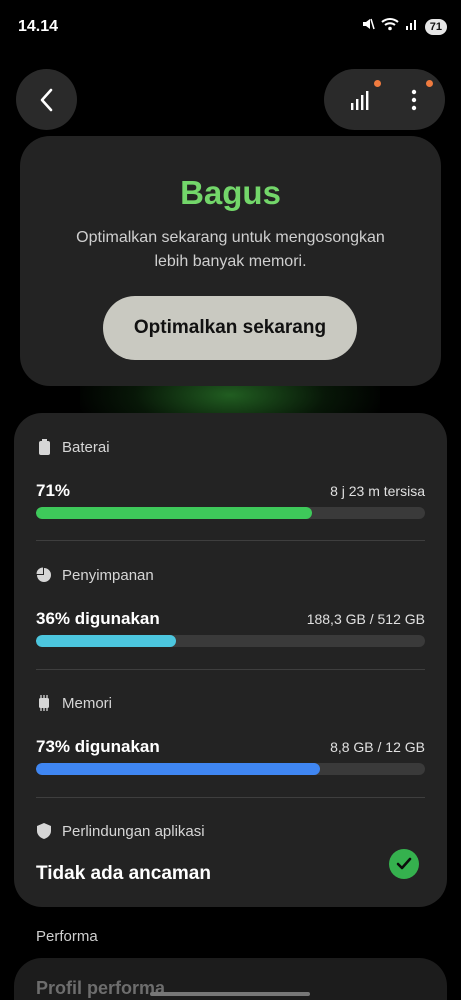 The image size is (461, 1000). I want to click on chip-icon, so click(44, 703).